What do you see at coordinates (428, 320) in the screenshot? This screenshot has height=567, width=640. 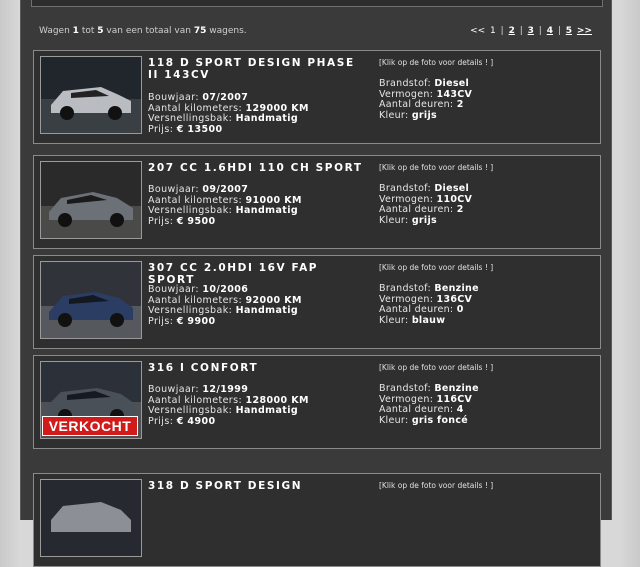 I see `color-value: blauw` at bounding box center [428, 320].